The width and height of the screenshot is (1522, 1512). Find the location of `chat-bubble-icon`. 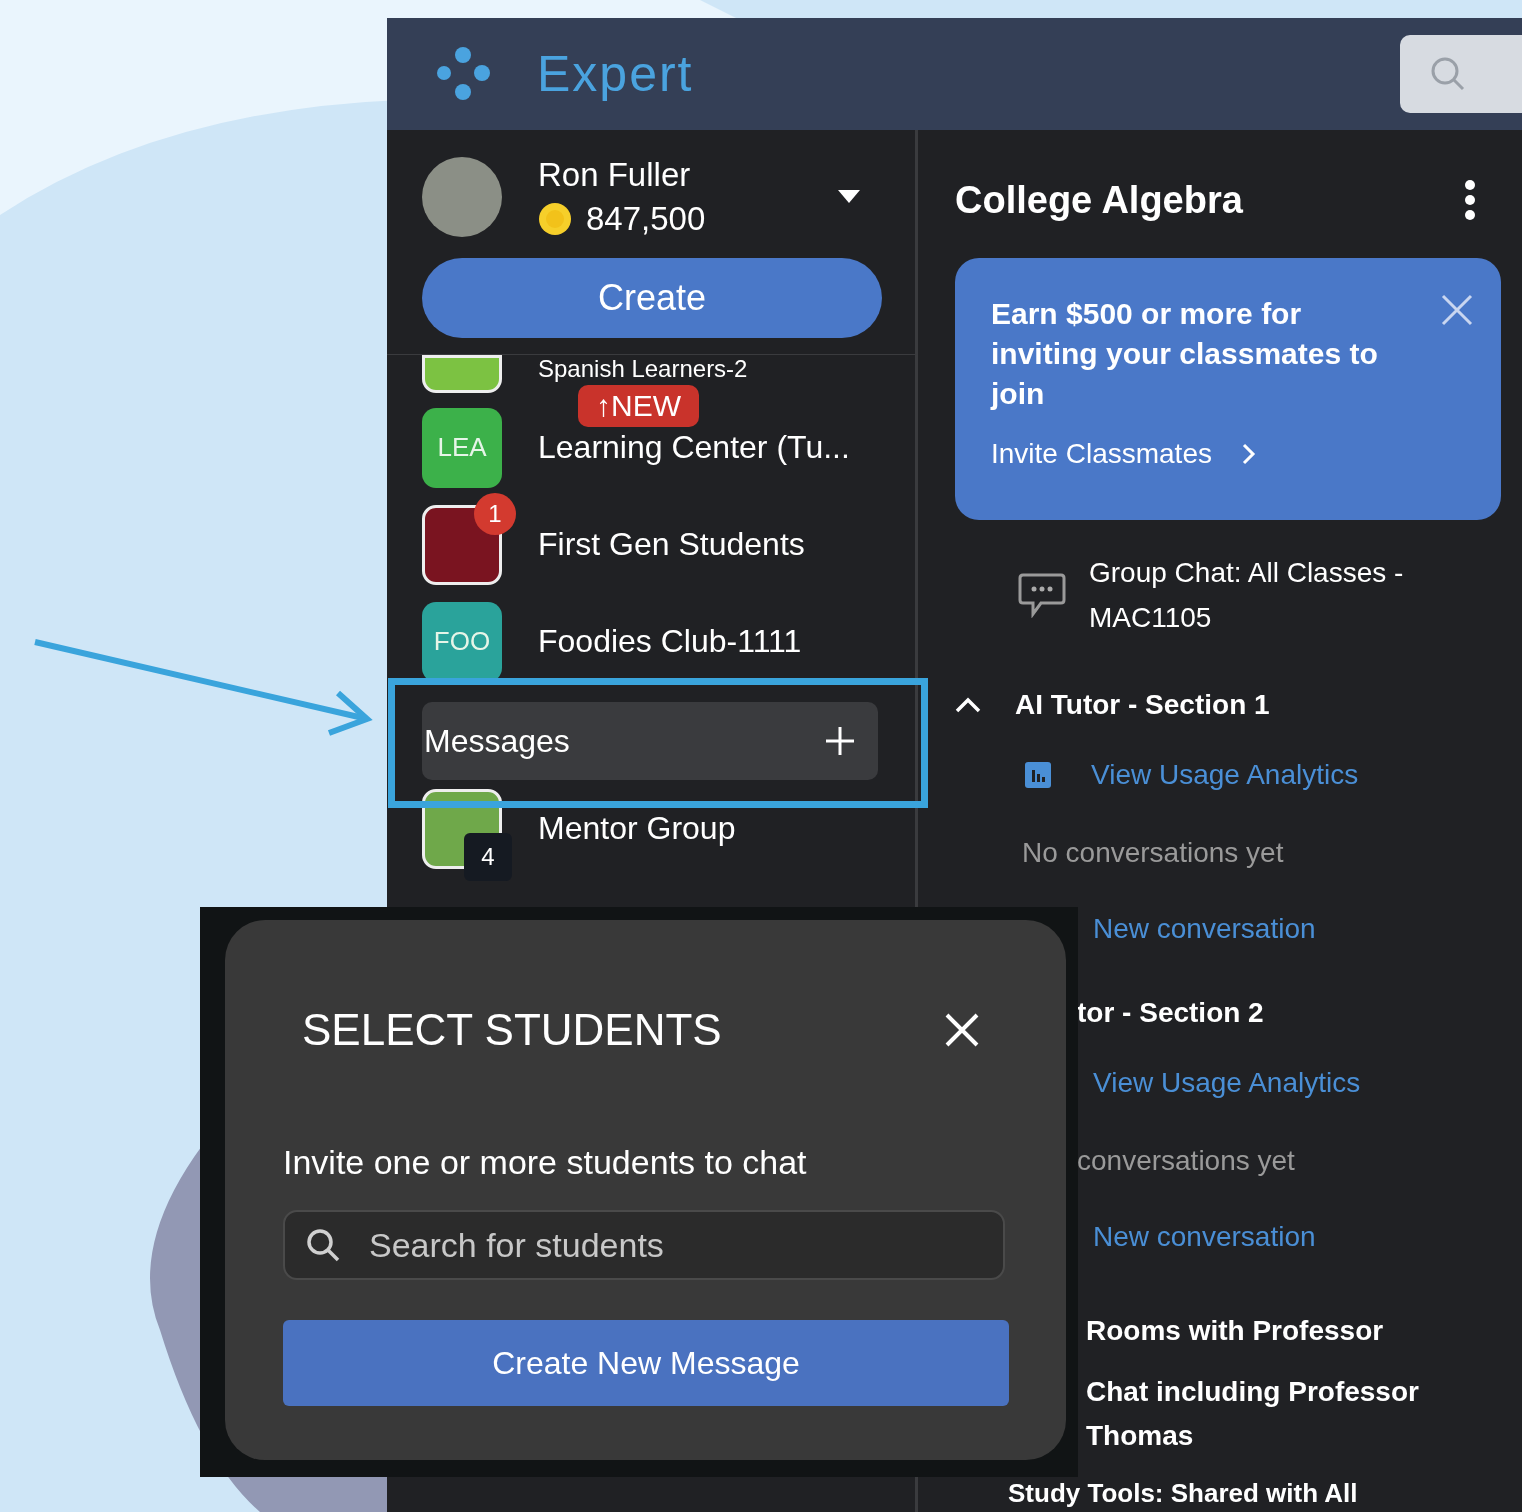

chat-bubble-icon is located at coordinates (1042, 595).